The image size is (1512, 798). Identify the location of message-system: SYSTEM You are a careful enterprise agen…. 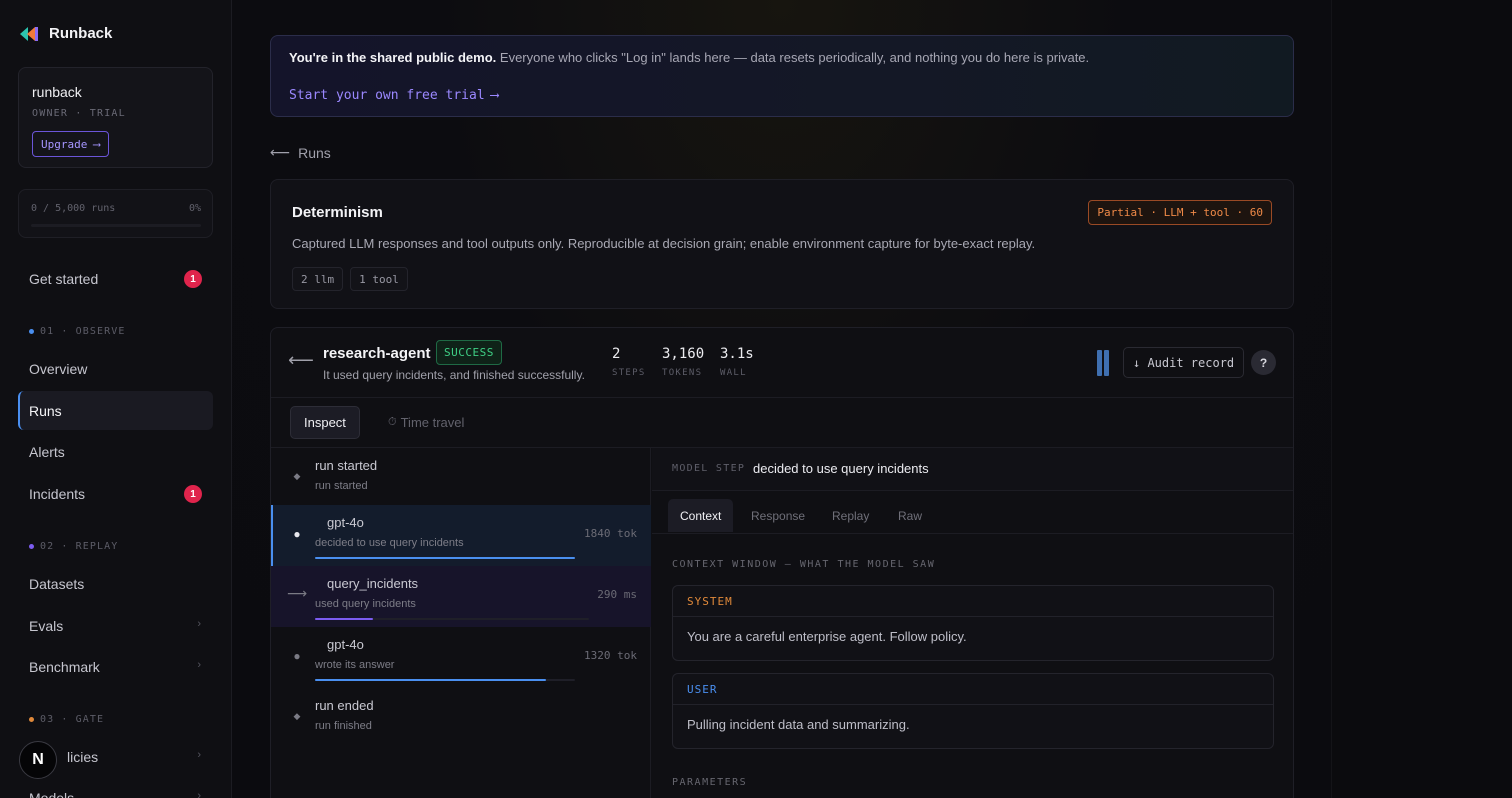
(973, 623).